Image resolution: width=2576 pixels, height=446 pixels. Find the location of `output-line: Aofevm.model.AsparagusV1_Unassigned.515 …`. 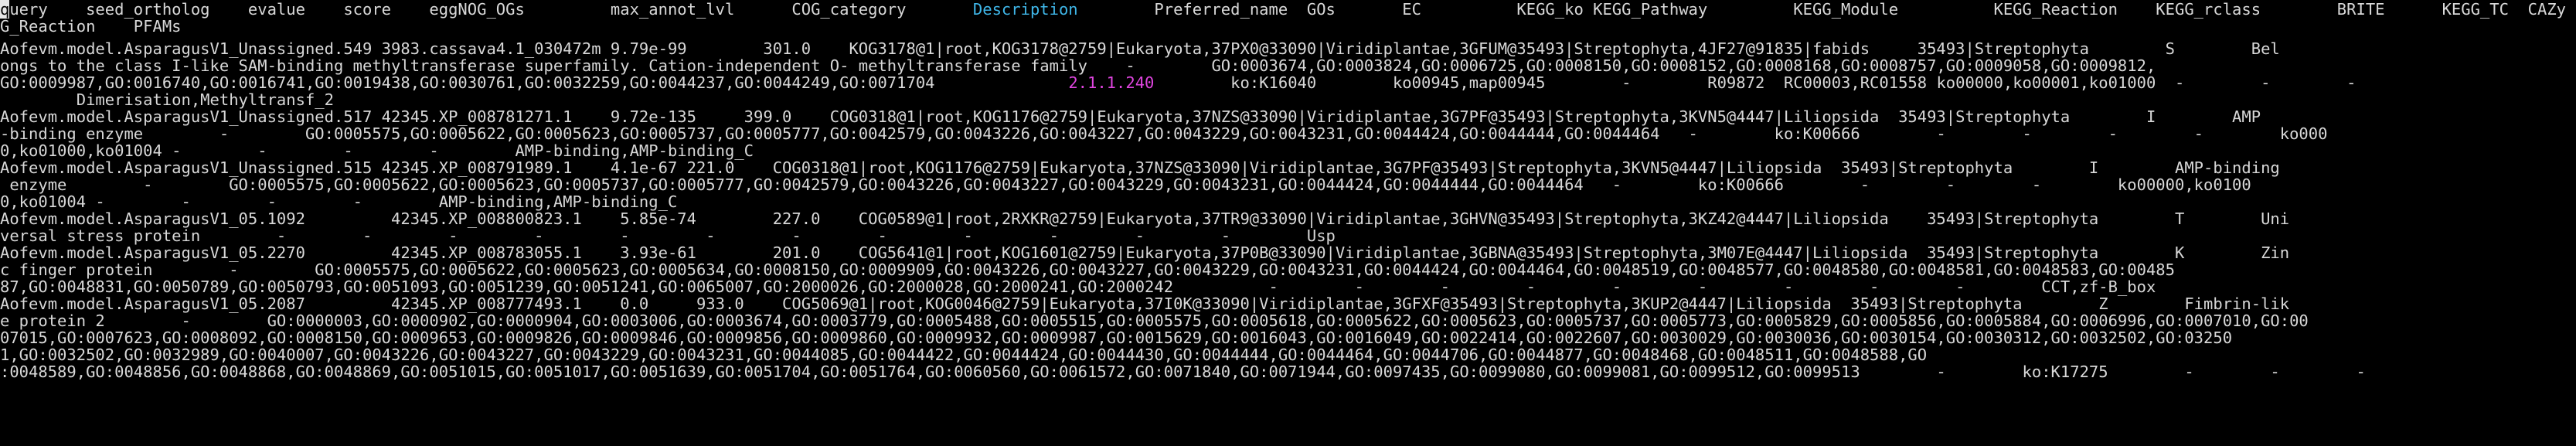

output-line: Aofevm.model.AsparagusV1_Unassigned.515 … is located at coordinates (1140, 167).